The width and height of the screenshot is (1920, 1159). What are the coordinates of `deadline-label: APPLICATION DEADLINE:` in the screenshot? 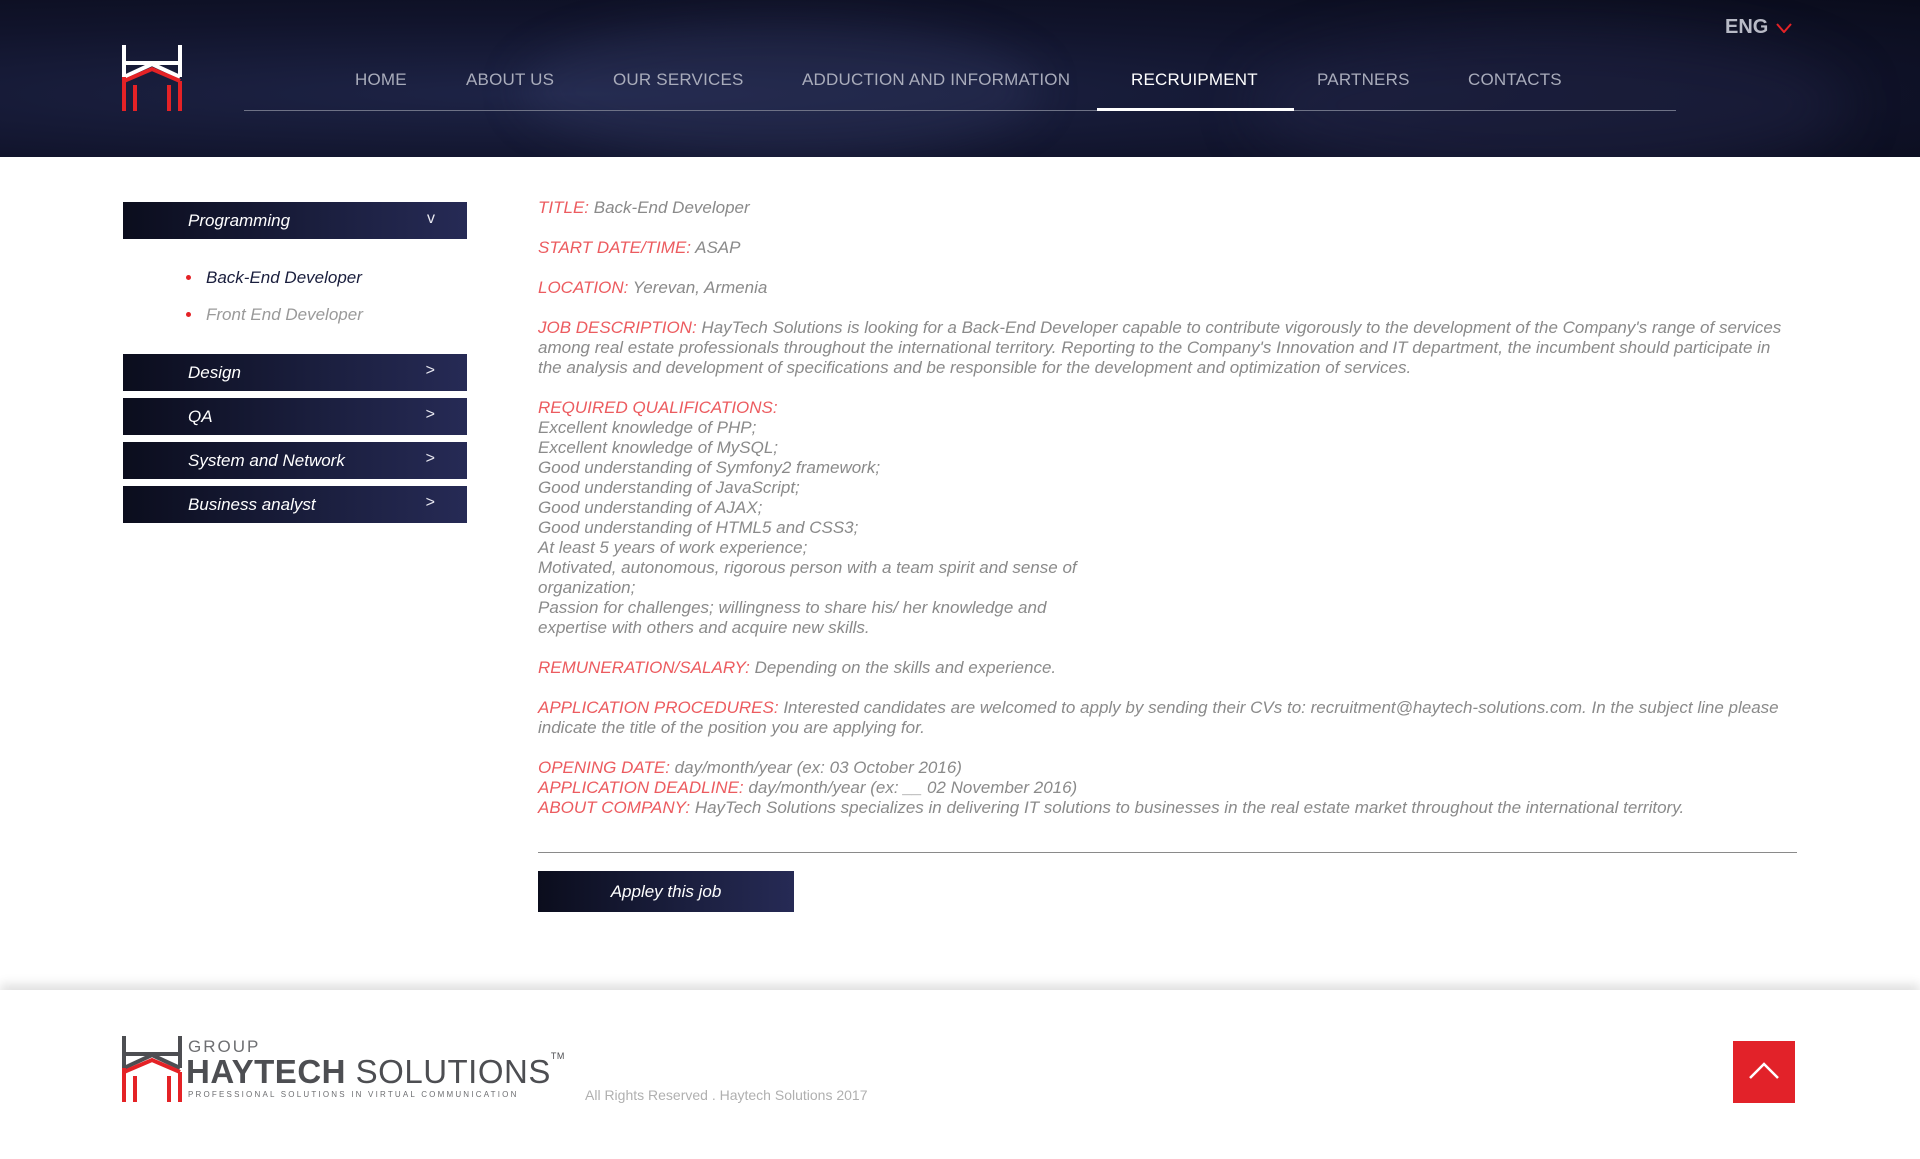 It's located at (641, 787).